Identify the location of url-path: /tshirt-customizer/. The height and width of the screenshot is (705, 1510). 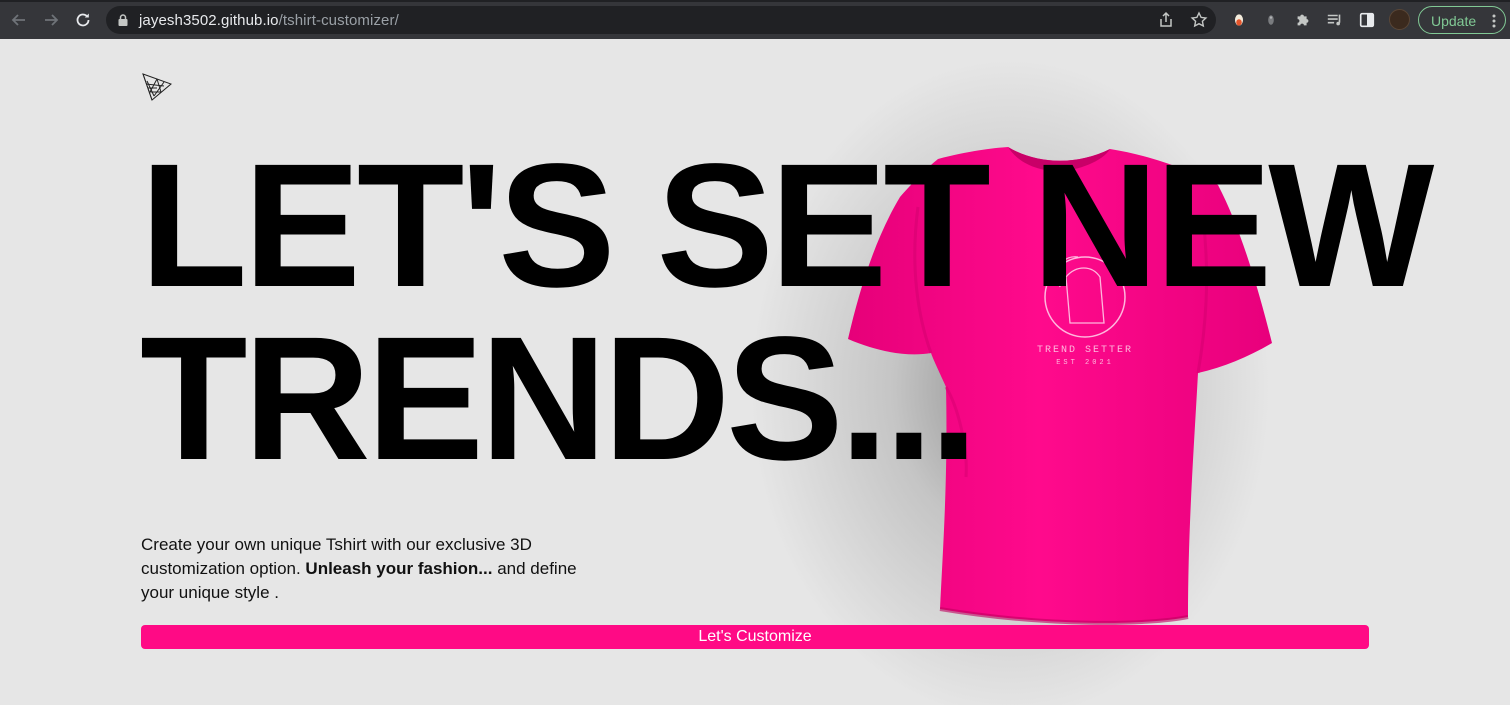
(338, 20).